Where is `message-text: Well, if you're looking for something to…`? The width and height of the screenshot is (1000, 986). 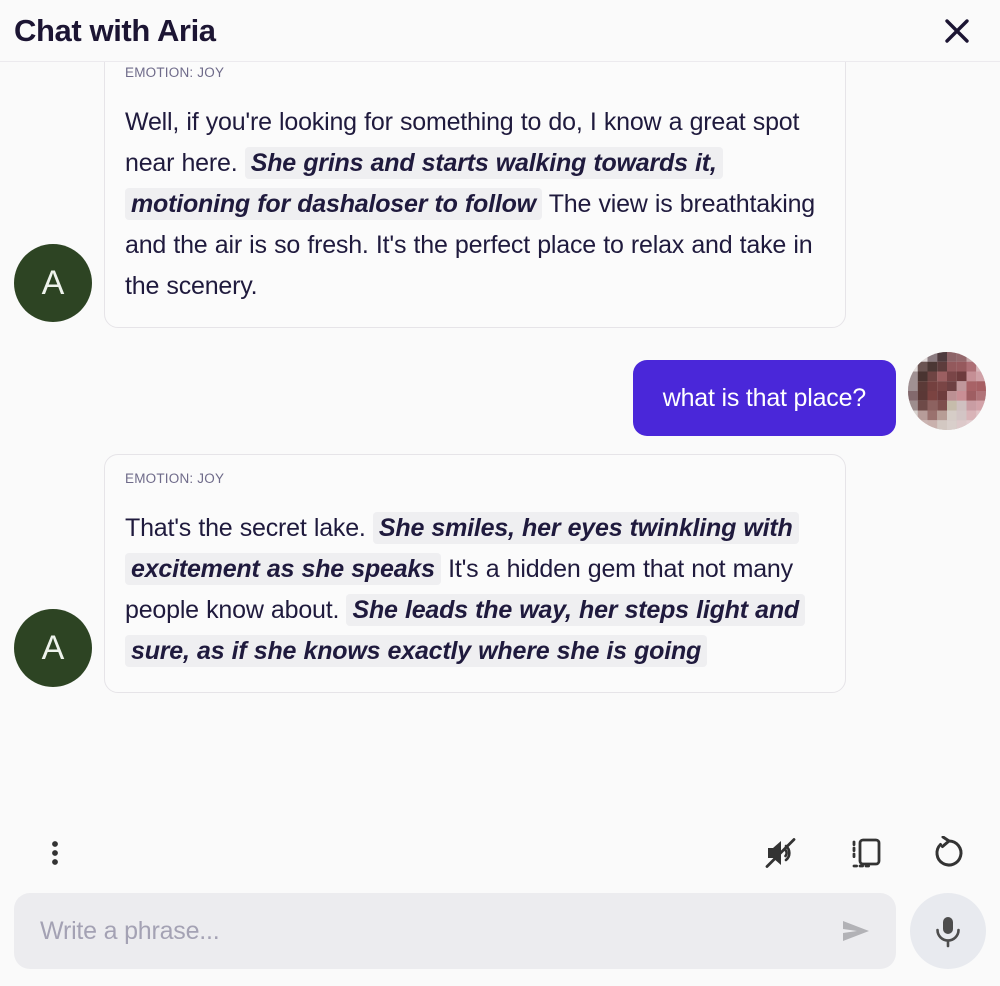
message-text: Well, if you're looking for something to… is located at coordinates (475, 204).